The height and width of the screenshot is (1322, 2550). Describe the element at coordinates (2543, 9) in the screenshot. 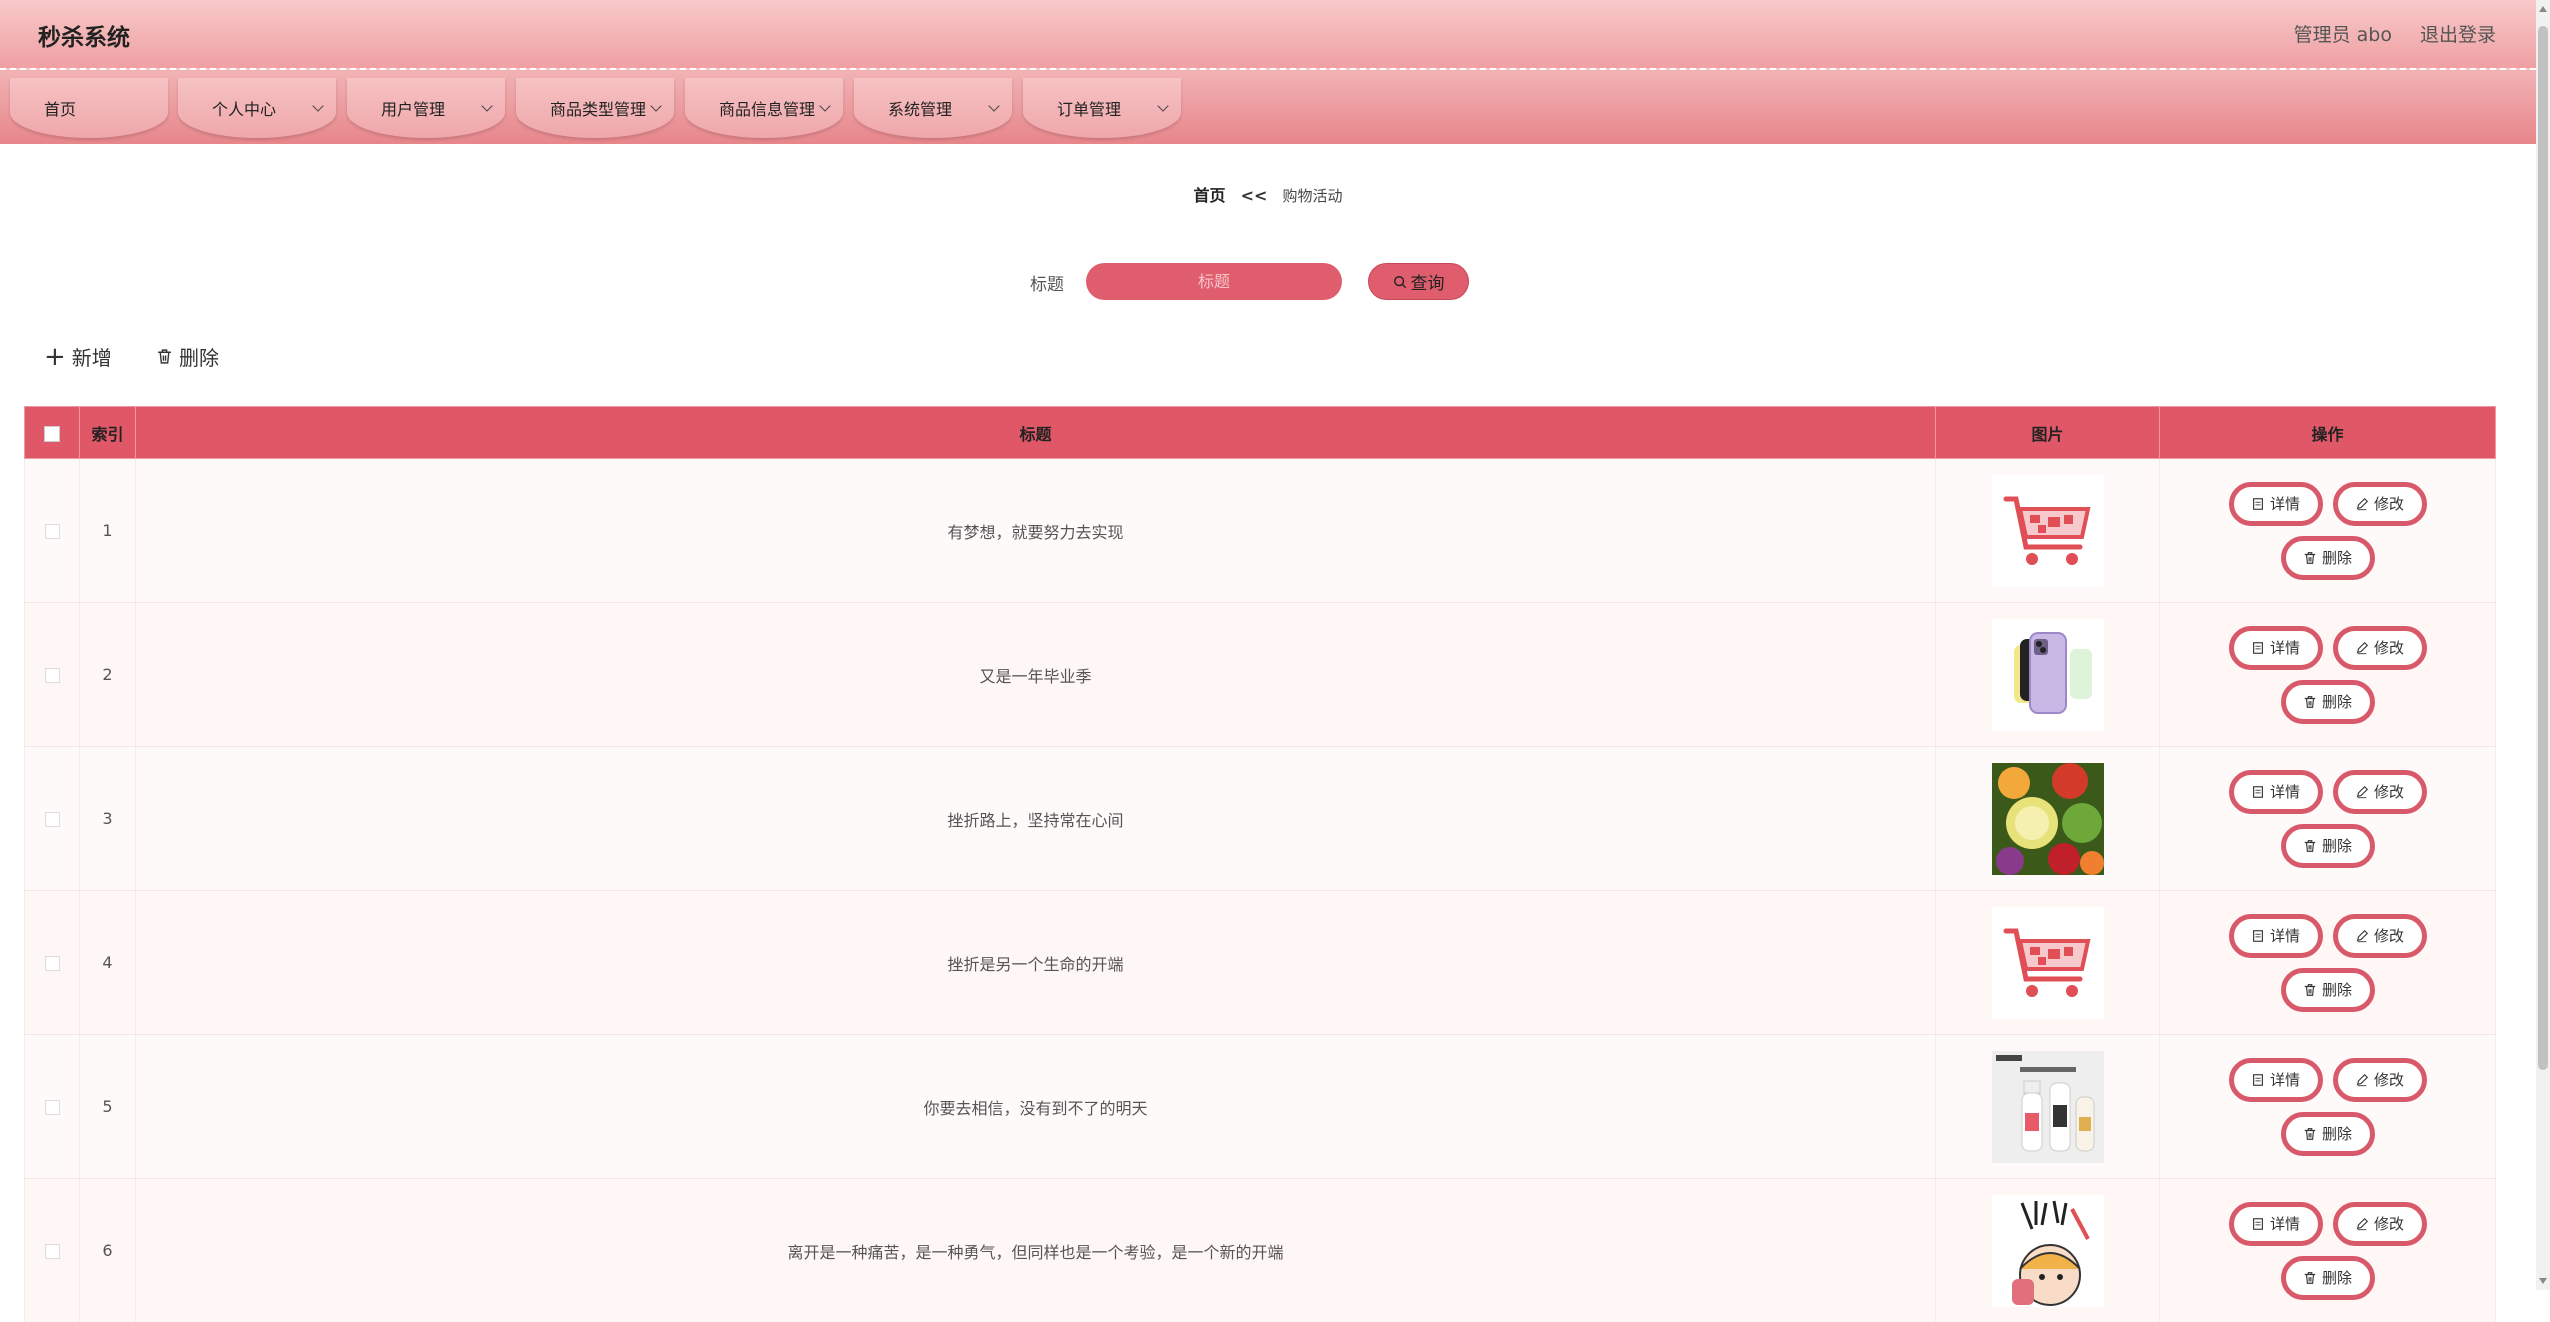

I see `scroll-up-arrow-icon` at that location.